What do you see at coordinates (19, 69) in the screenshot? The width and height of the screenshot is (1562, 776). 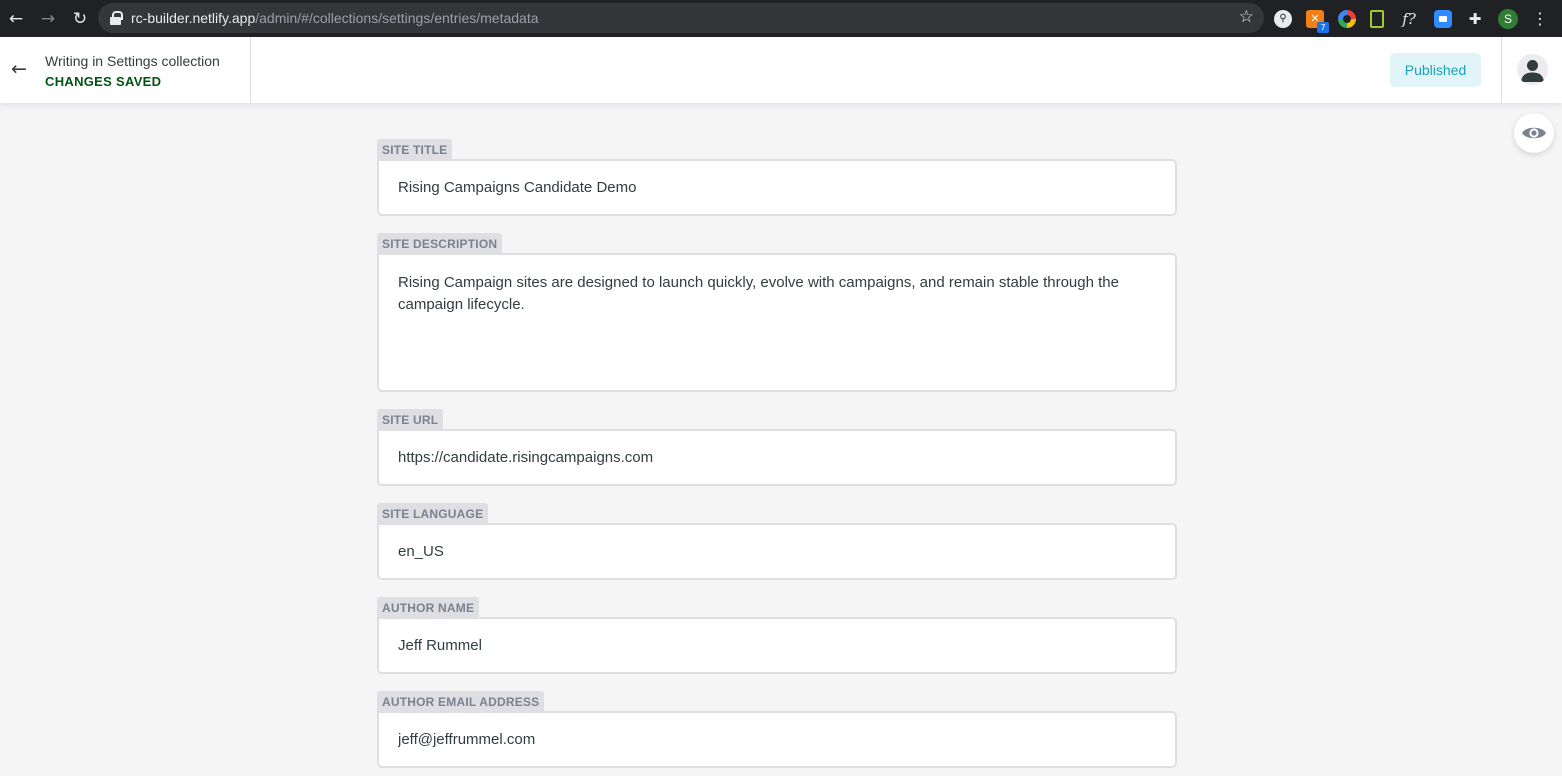 I see `back-arrow-icon: ←` at bounding box center [19, 69].